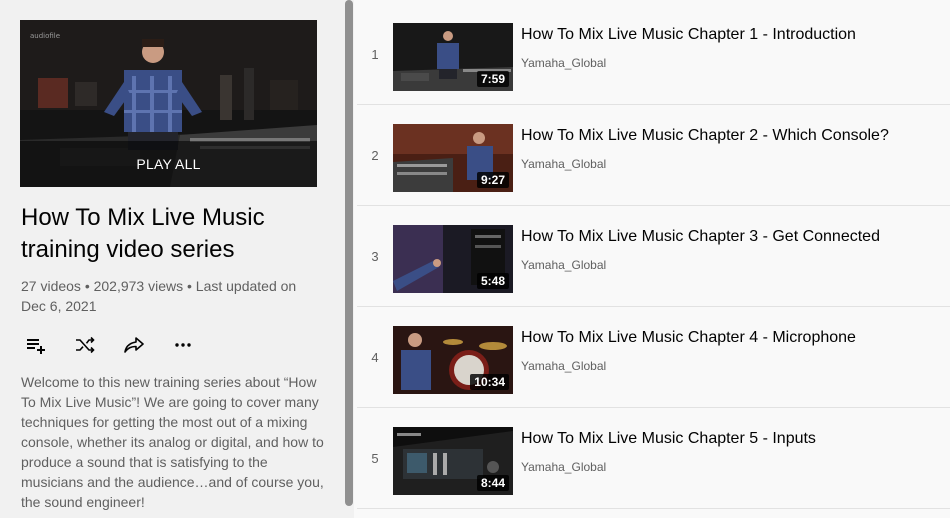 This screenshot has height=518, width=950. What do you see at coordinates (453, 360) in the screenshot?
I see `video-thumbnail: 10:34` at bounding box center [453, 360].